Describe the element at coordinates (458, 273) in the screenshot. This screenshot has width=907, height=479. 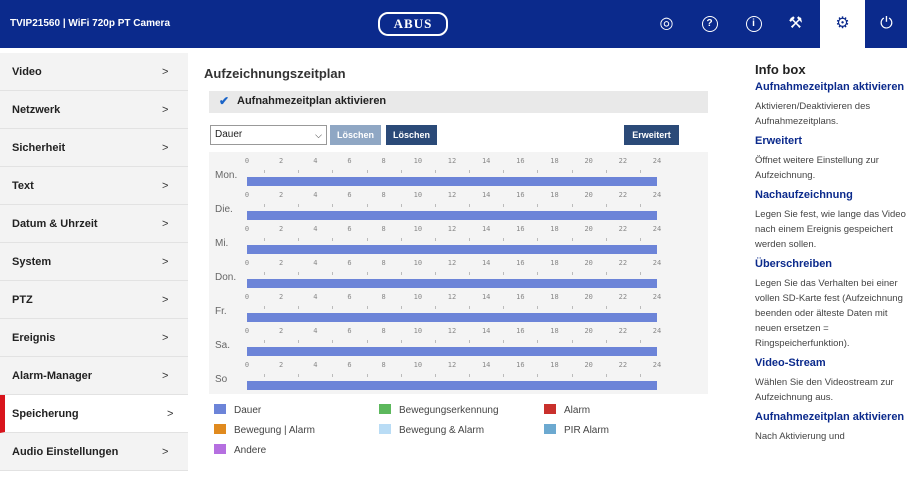
I see `schedule-row: Don. 0 2 4 6 8 10 12 14 16 18 20 22 24` at that location.